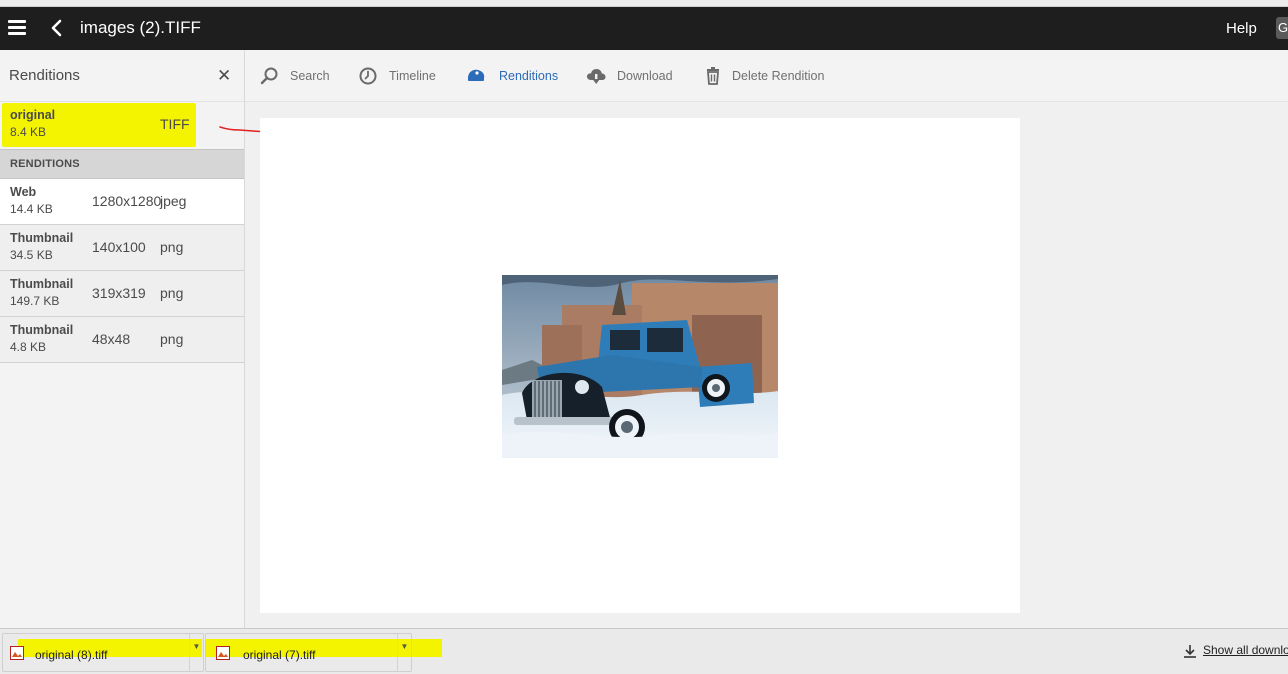  Describe the element at coordinates (310, 76) in the screenshot. I see `search-label: Search` at that location.